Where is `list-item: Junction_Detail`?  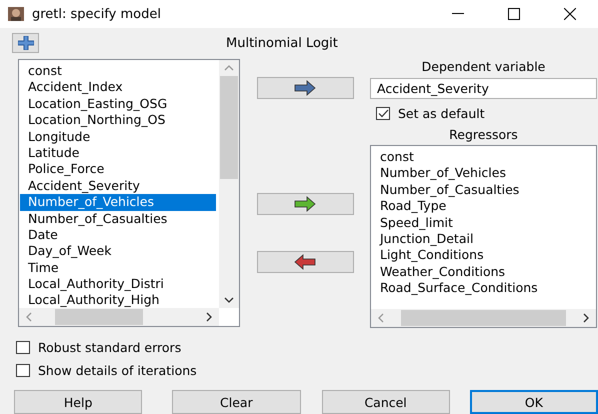
list-item: Junction_Detail is located at coordinates (488, 239).